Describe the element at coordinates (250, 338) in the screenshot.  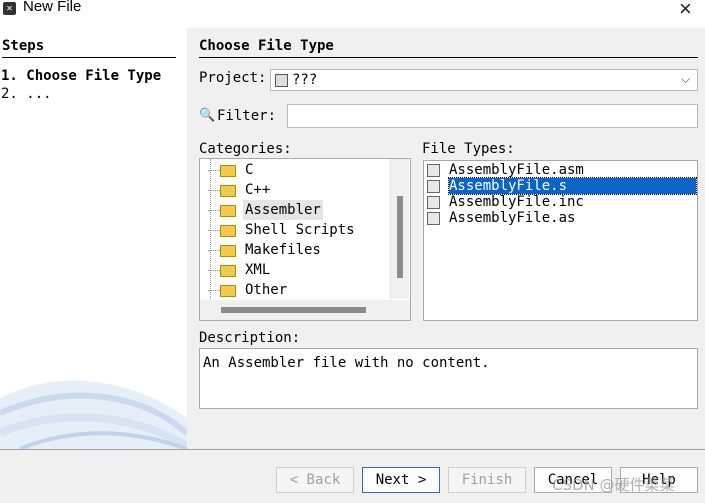
I see `description-label: Description:` at that location.